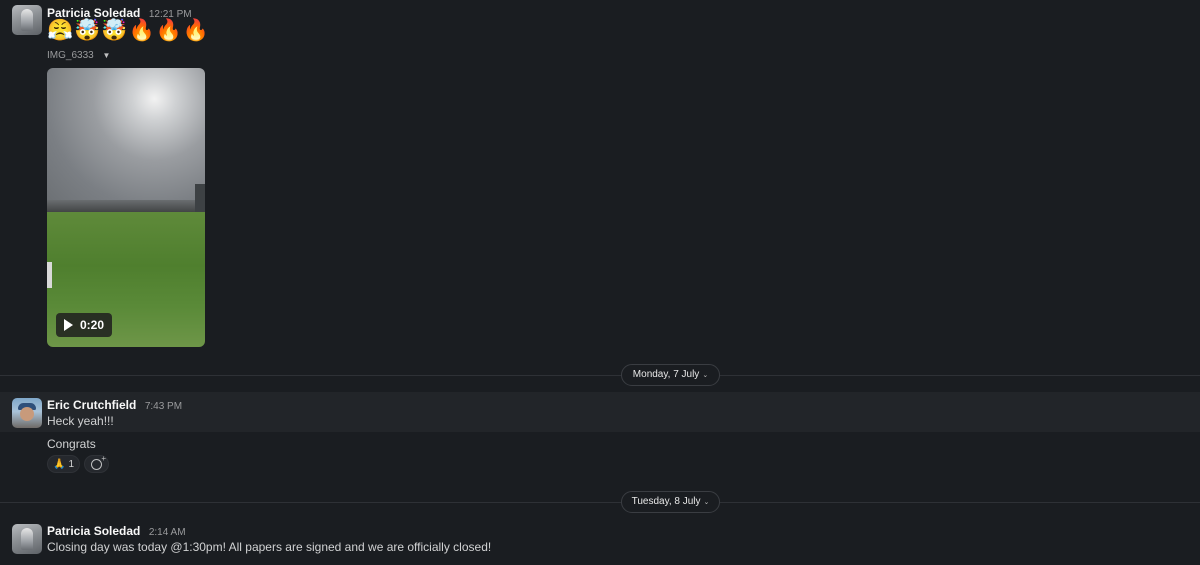  What do you see at coordinates (666, 374) in the screenshot?
I see `date-label: Monday, 7 July` at bounding box center [666, 374].